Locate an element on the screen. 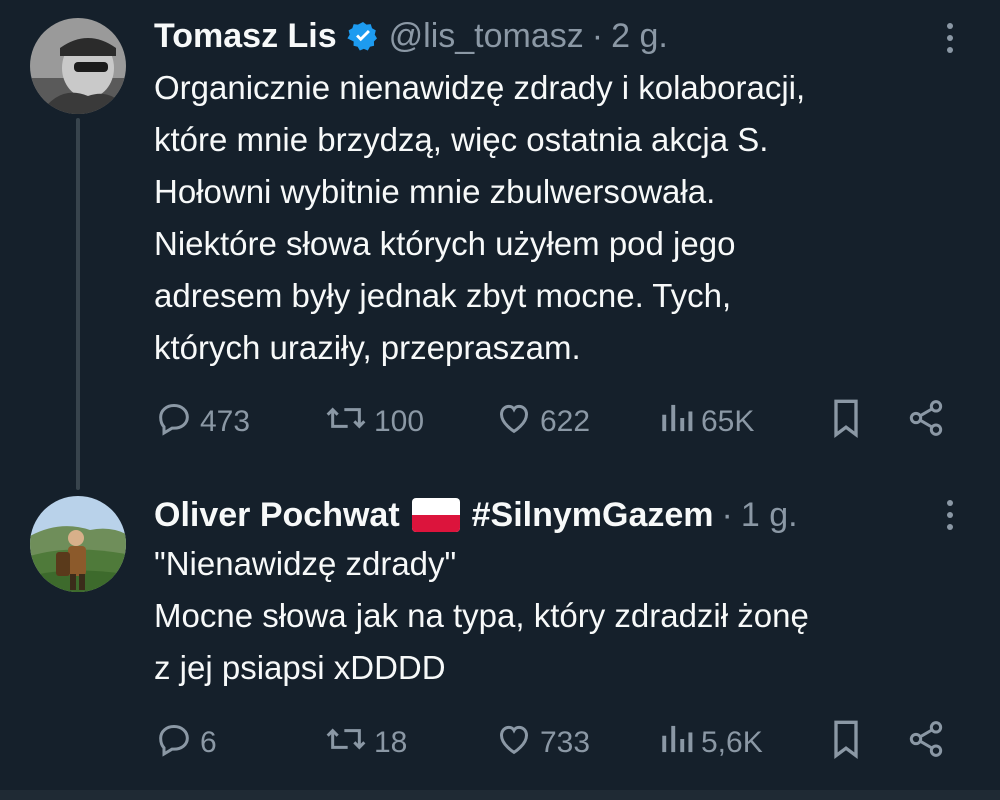  views-count: 5,6K is located at coordinates (732, 742).